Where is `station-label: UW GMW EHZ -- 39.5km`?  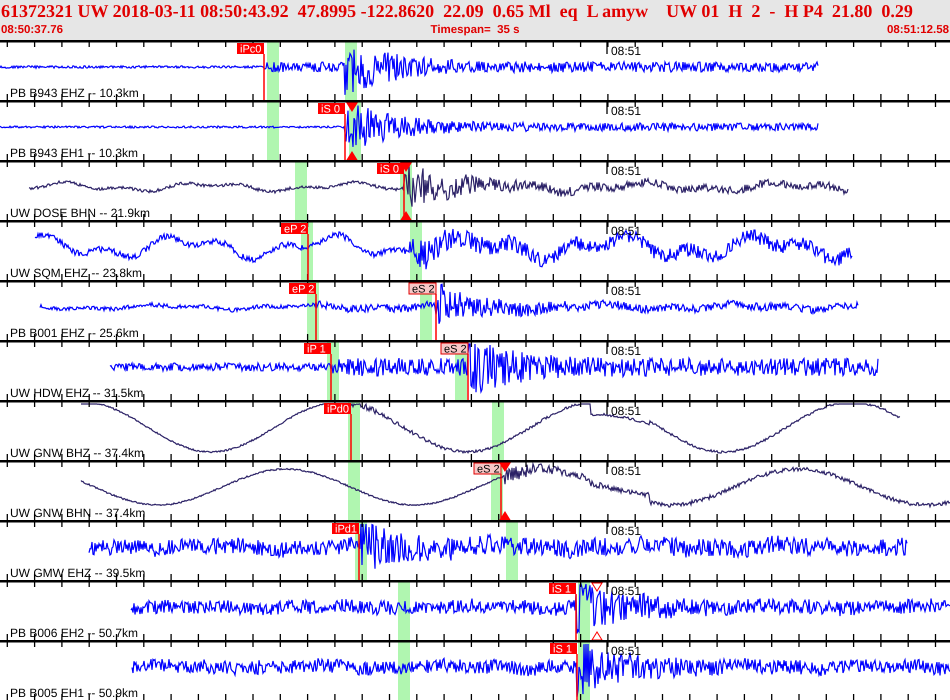
station-label: UW GMW EHZ -- 39.5km is located at coordinates (78, 573).